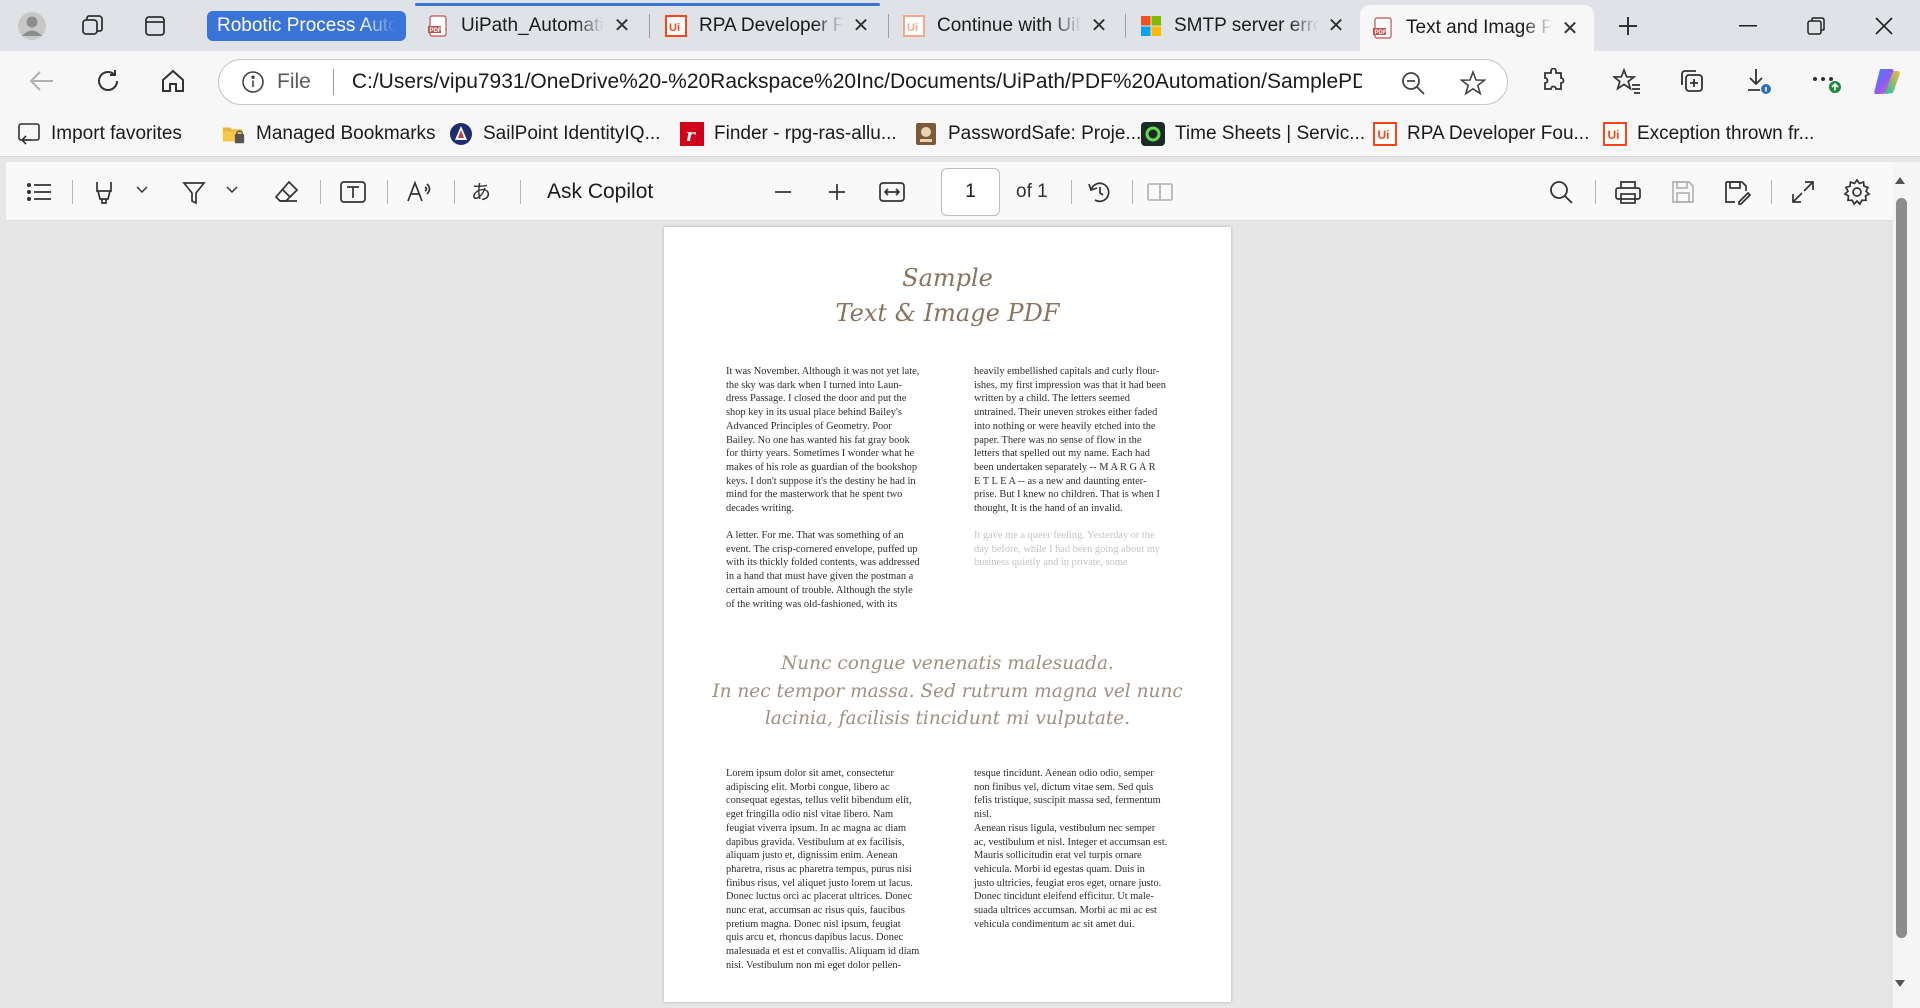  What do you see at coordinates (461, 134) in the screenshot?
I see `sailpoint-icon` at bounding box center [461, 134].